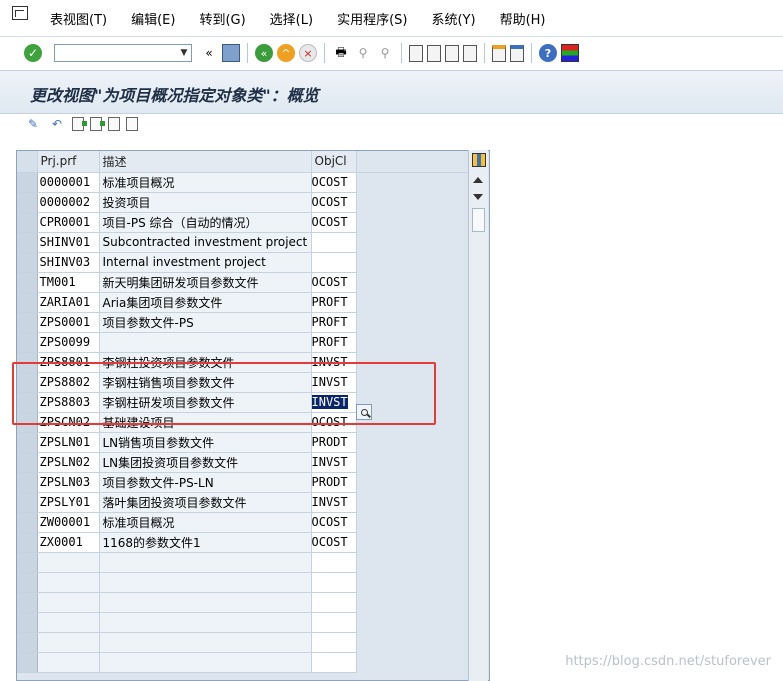 This screenshot has width=783, height=681. What do you see at coordinates (363, 53) in the screenshot?
I see `find-icon: ⚲` at bounding box center [363, 53].